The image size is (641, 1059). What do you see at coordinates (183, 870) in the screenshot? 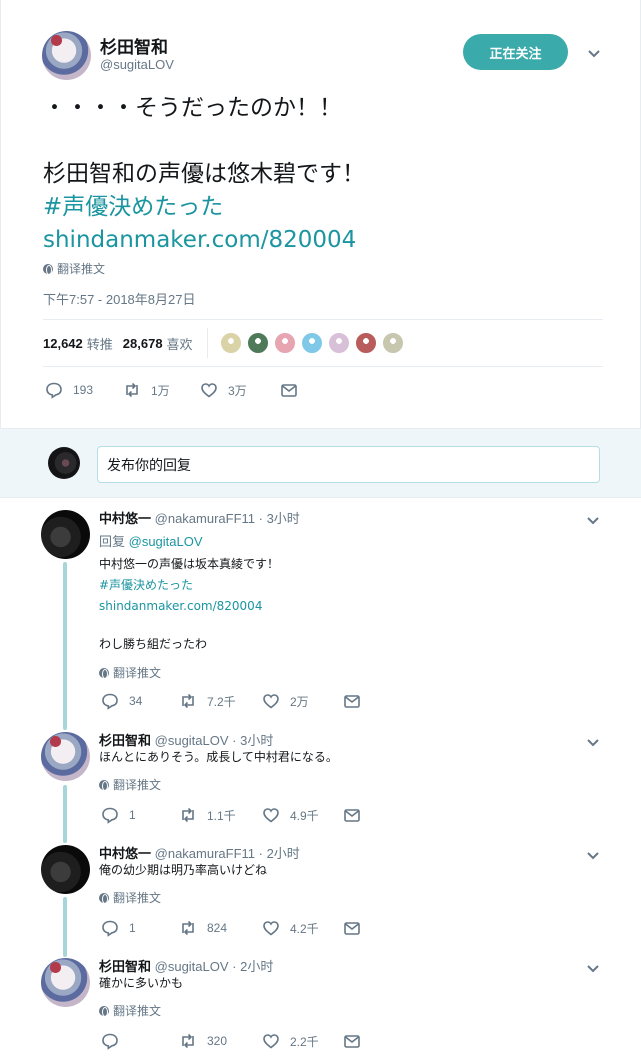
I see `reply-line: 俺の幼少期は明乃率高いけどね` at bounding box center [183, 870].